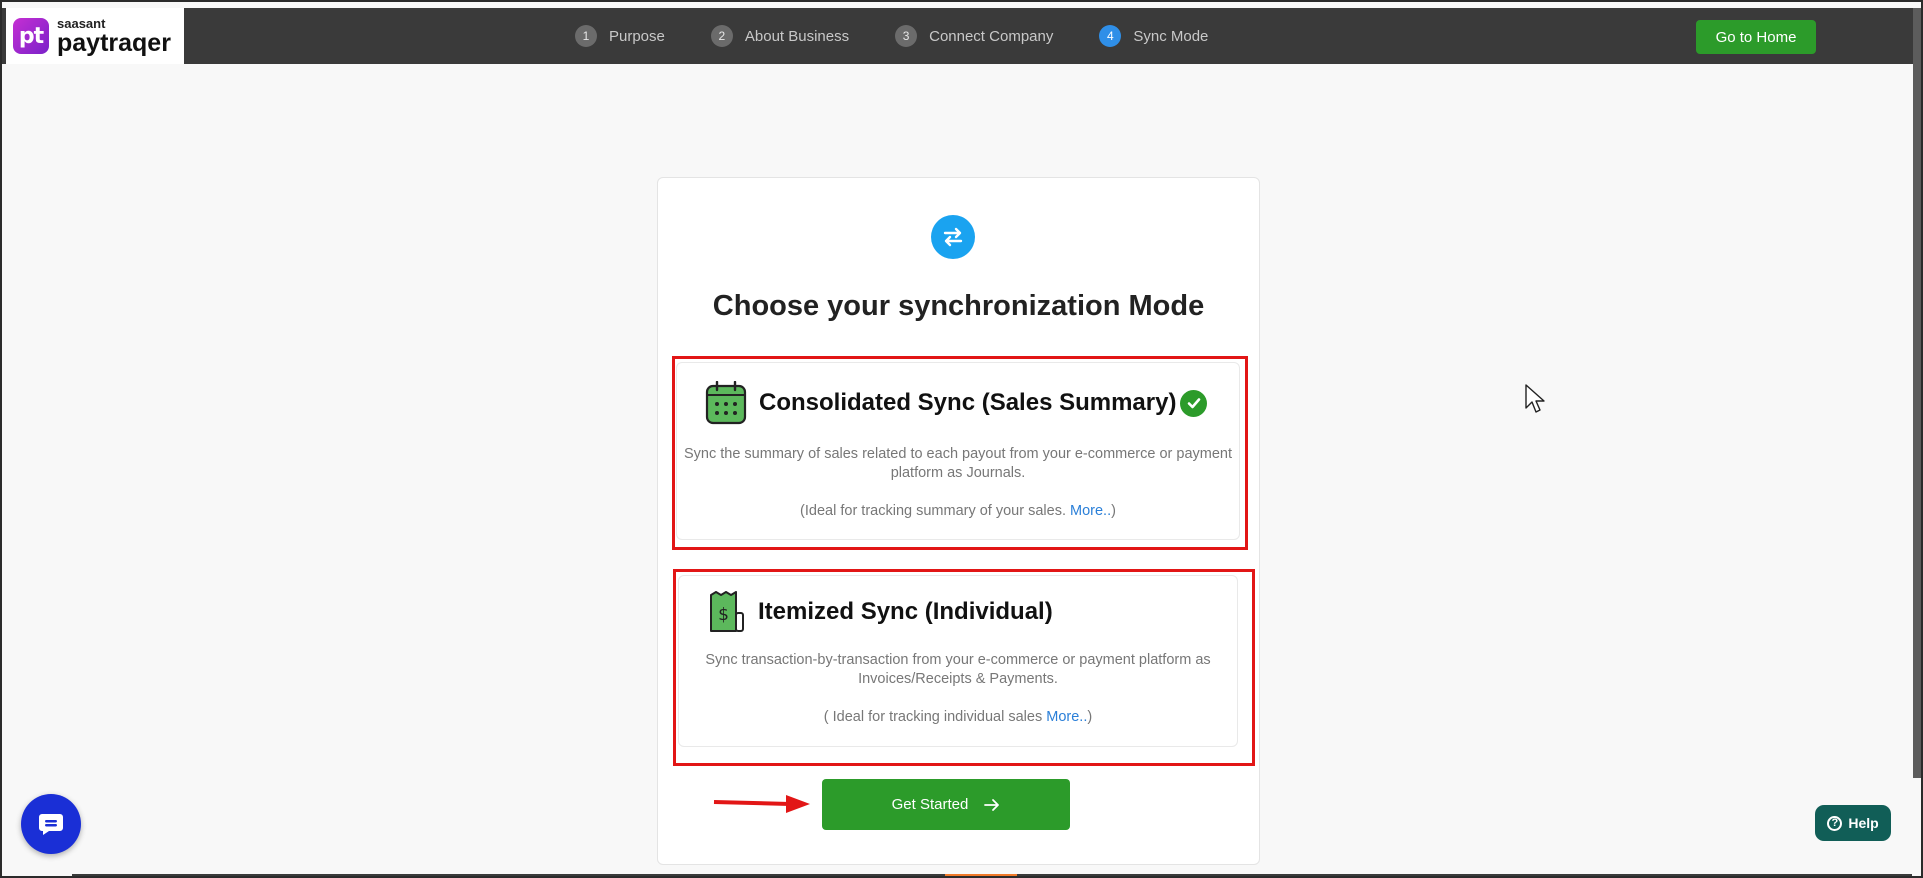 Image resolution: width=1923 pixels, height=878 pixels. I want to click on brand-logo: pt saasant paytraqer, so click(95, 36).